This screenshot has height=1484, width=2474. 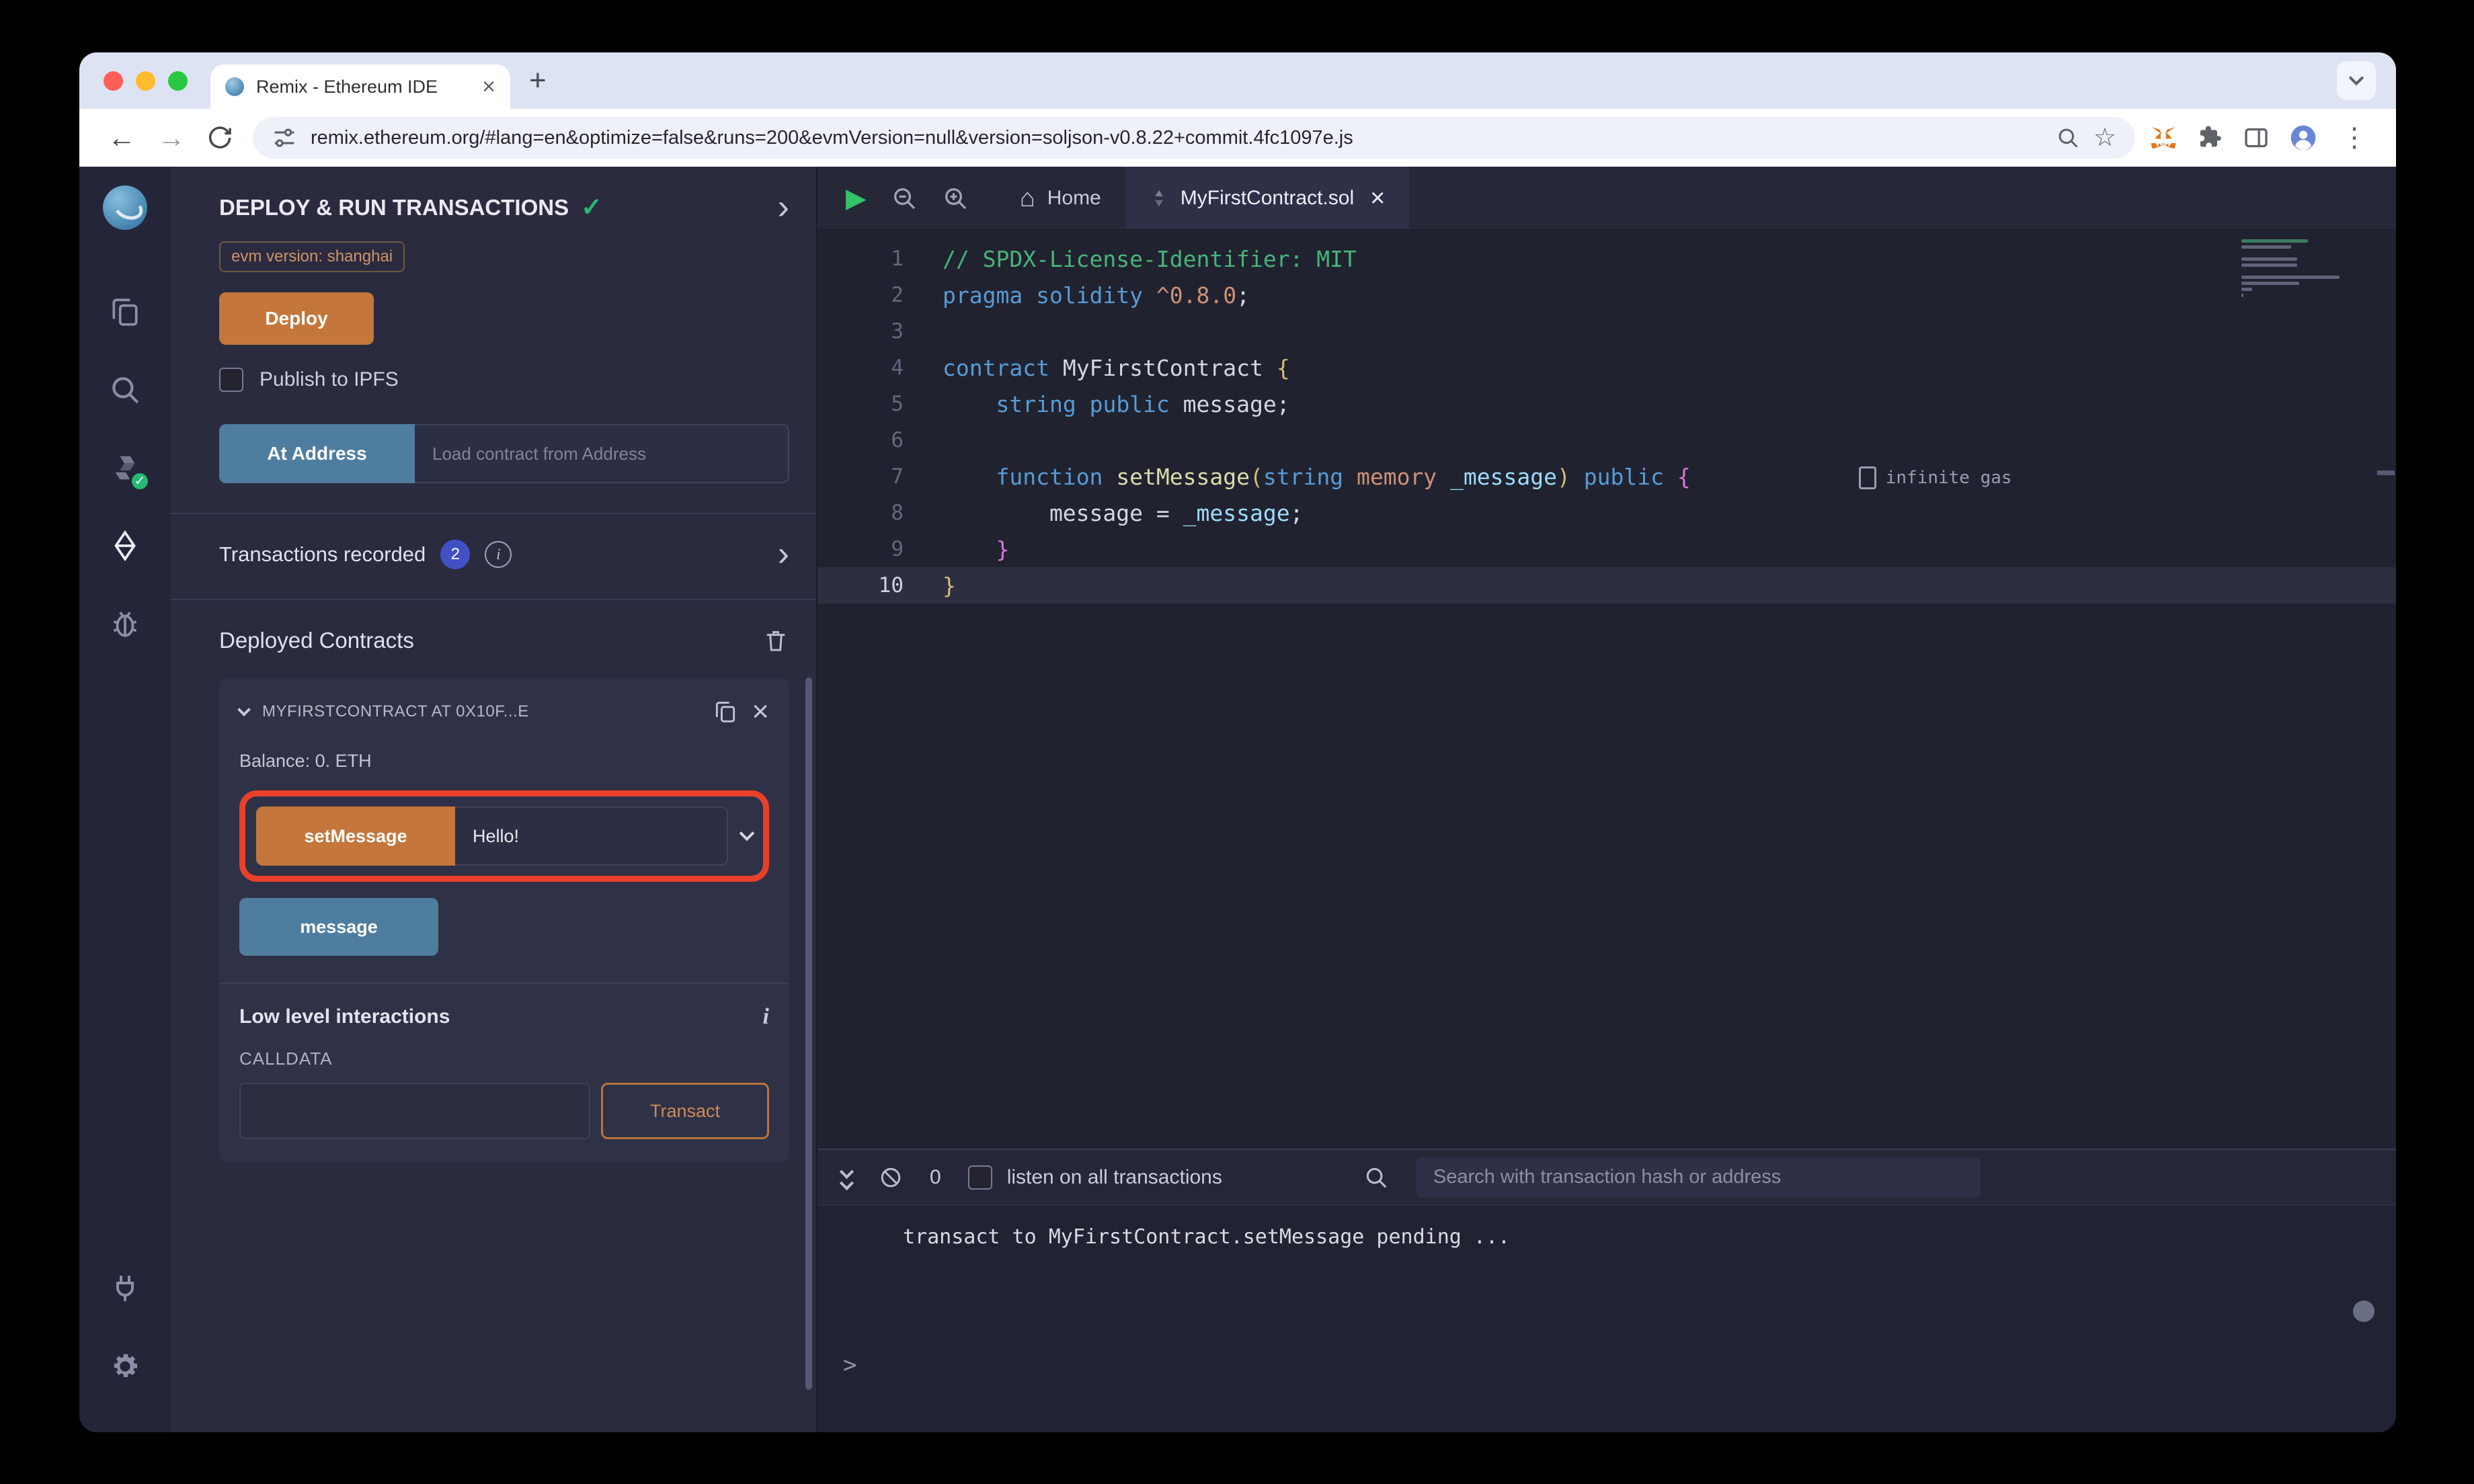 I want to click on deployed-contracts-title: Deployed Contracts, so click(x=316, y=640).